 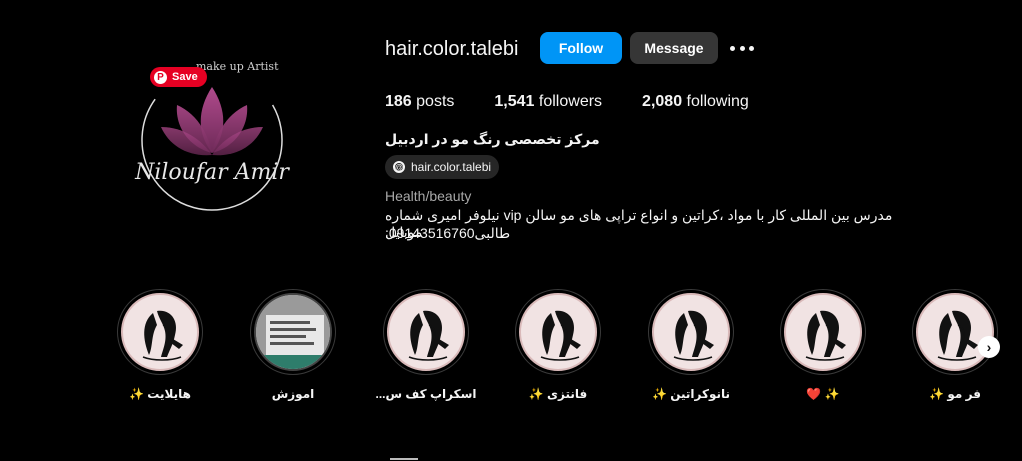 What do you see at coordinates (674, 48) in the screenshot?
I see `message-button: Message` at bounding box center [674, 48].